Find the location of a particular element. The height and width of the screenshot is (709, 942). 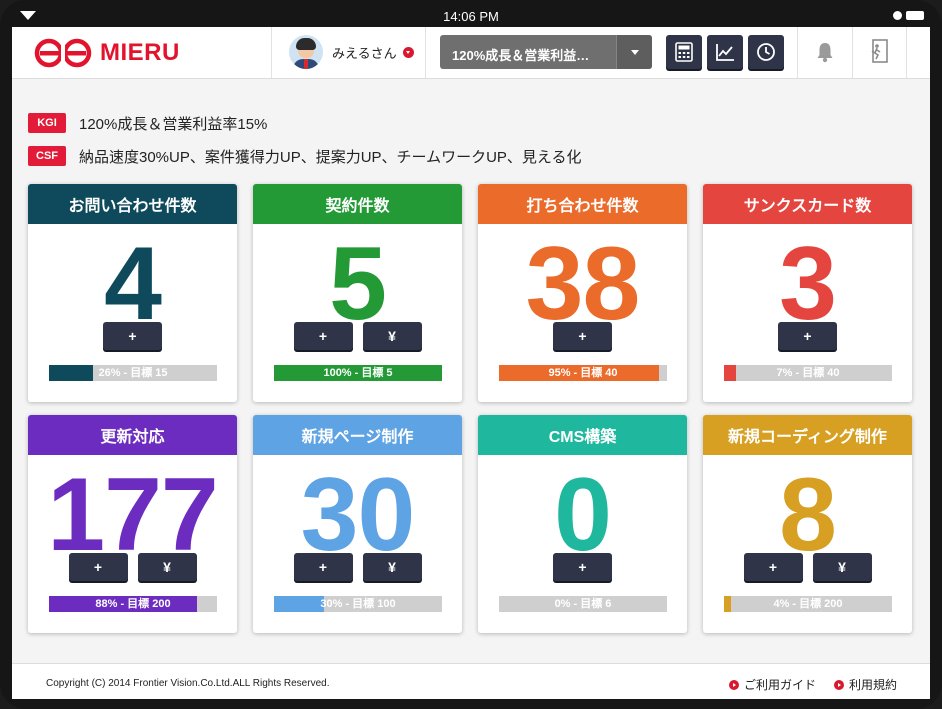

kgi-row: KGI 120%成長＆営業利益率15% is located at coordinates (147, 123).